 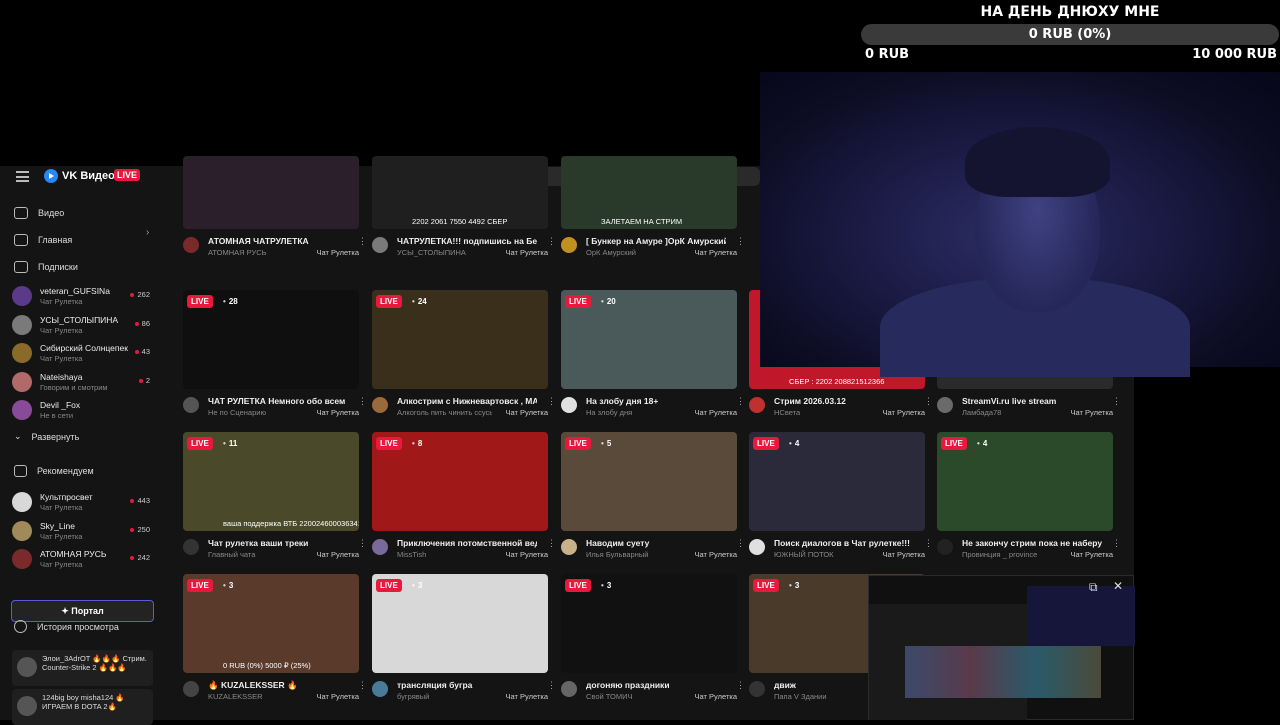 What do you see at coordinates (633, 412) in the screenshot?
I see `stream-author: На злобу дня` at bounding box center [633, 412].